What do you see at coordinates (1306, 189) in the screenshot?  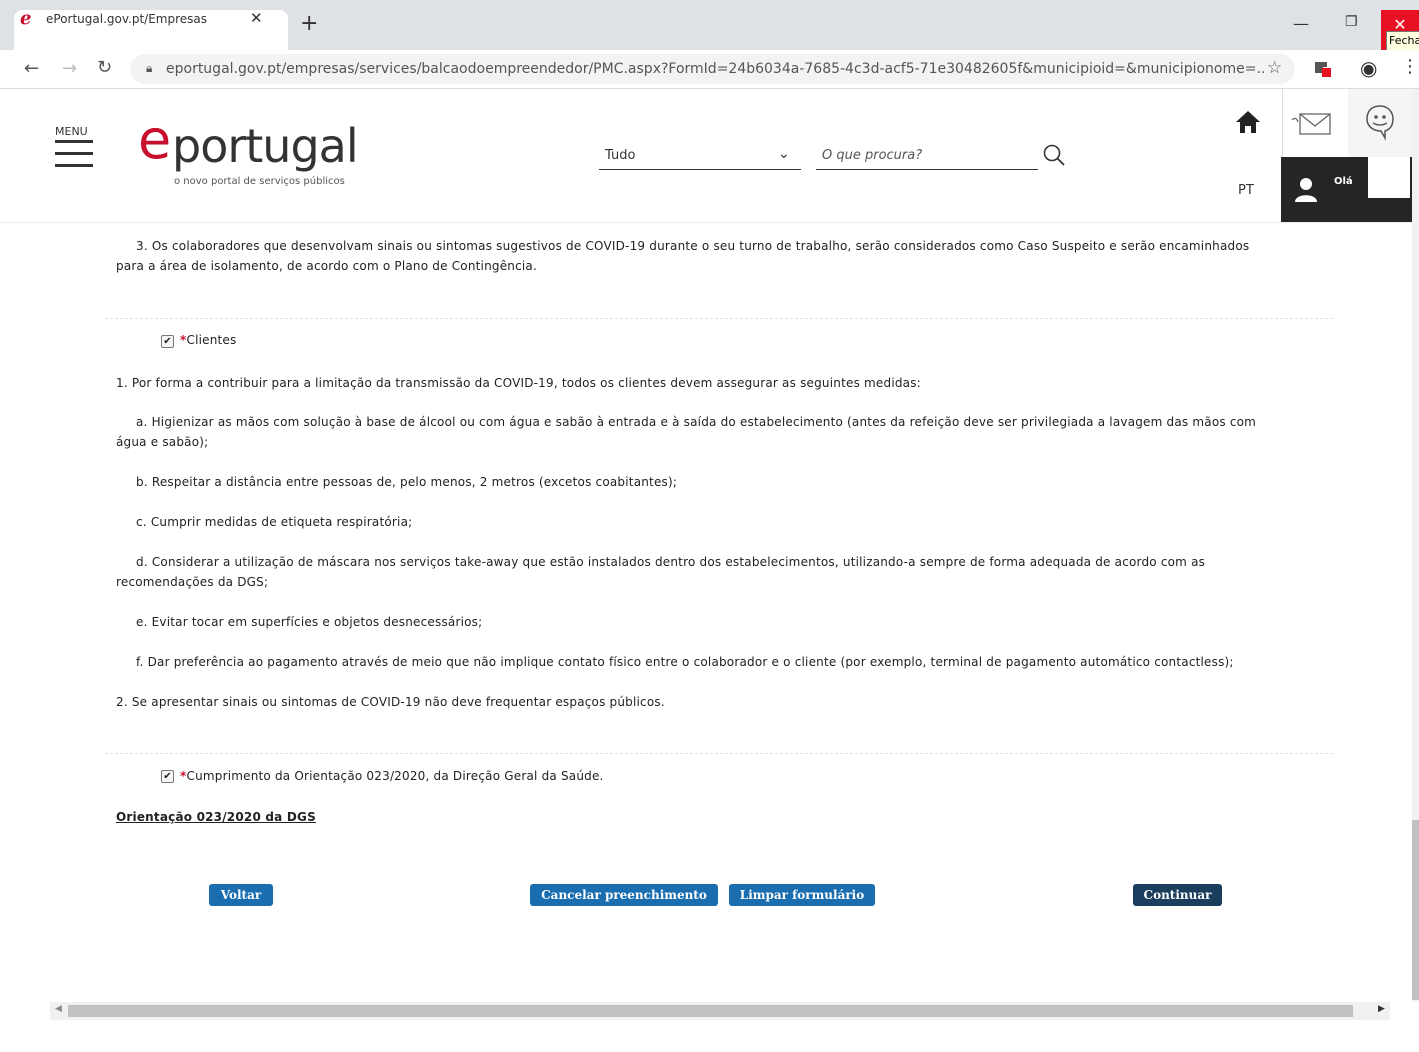 I see `user-icon` at bounding box center [1306, 189].